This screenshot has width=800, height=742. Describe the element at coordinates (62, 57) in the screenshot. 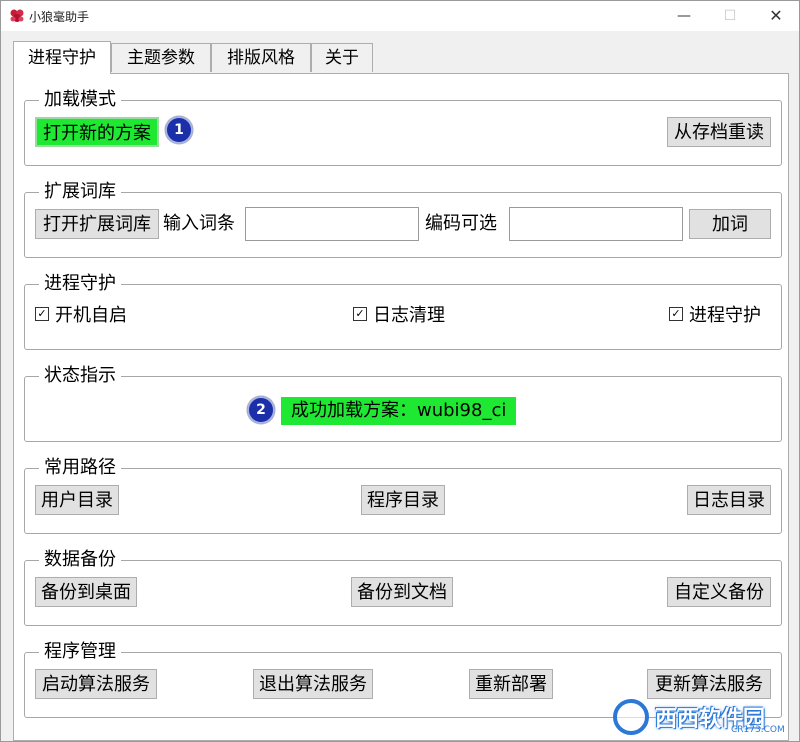

I see `tab-process-guard: 进程守护` at that location.